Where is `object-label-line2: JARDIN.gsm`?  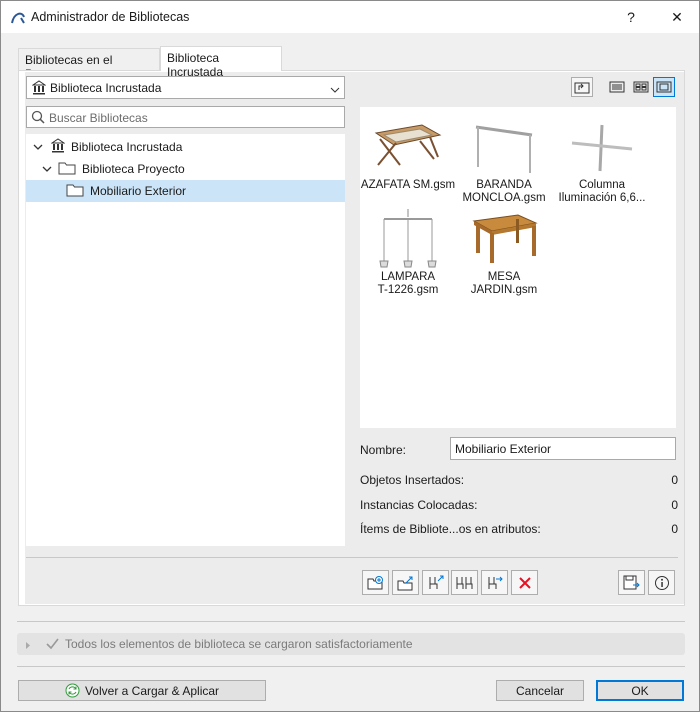
object-label-line2: JARDIN.gsm is located at coordinates (504, 290).